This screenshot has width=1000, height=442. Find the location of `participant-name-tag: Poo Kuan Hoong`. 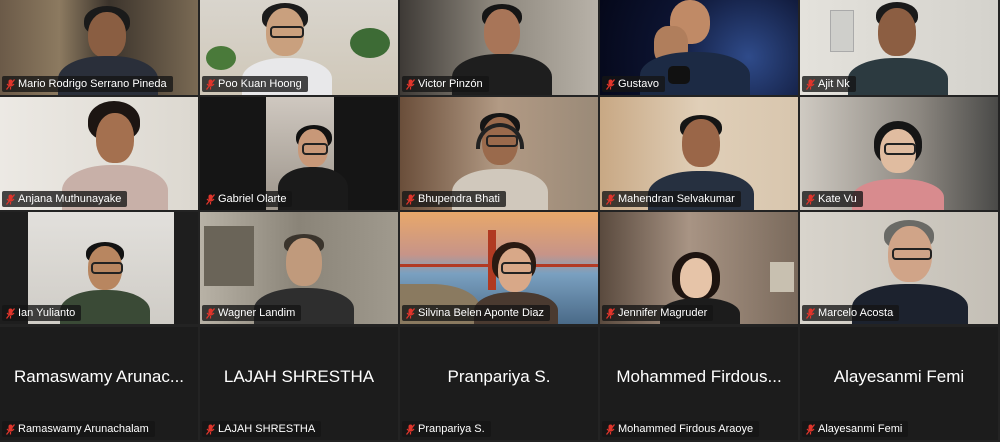

participant-name-tag: Poo Kuan Hoong is located at coordinates (255, 84).